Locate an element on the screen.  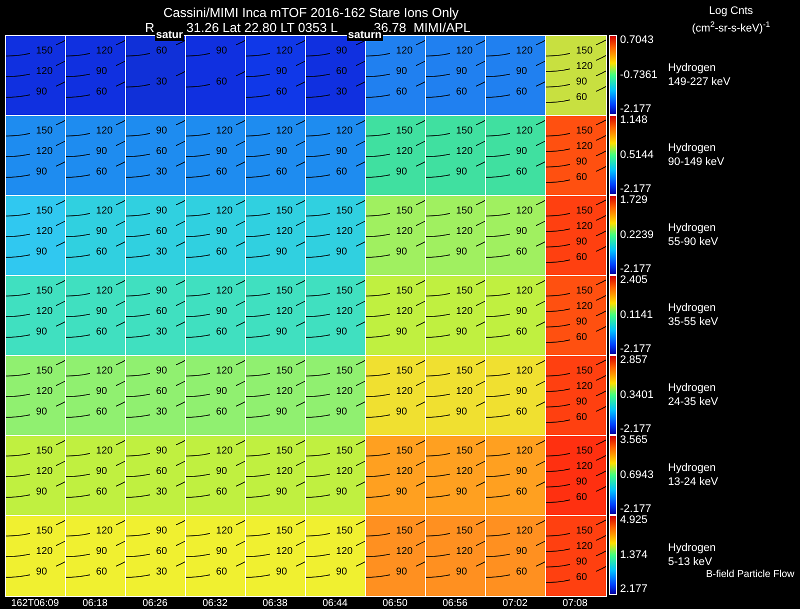
scale-mid-label: 0.1141 is located at coordinates (636, 315).